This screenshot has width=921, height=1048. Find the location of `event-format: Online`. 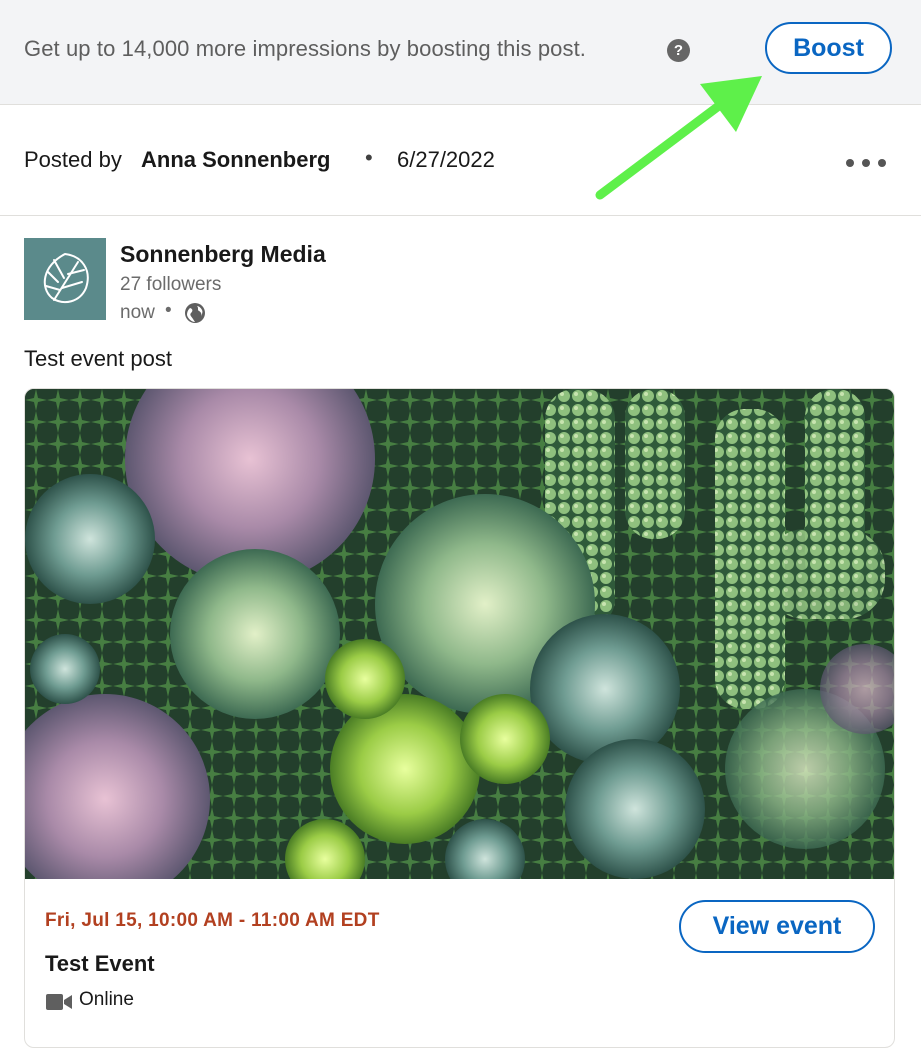

event-format: Online is located at coordinates (106, 999).